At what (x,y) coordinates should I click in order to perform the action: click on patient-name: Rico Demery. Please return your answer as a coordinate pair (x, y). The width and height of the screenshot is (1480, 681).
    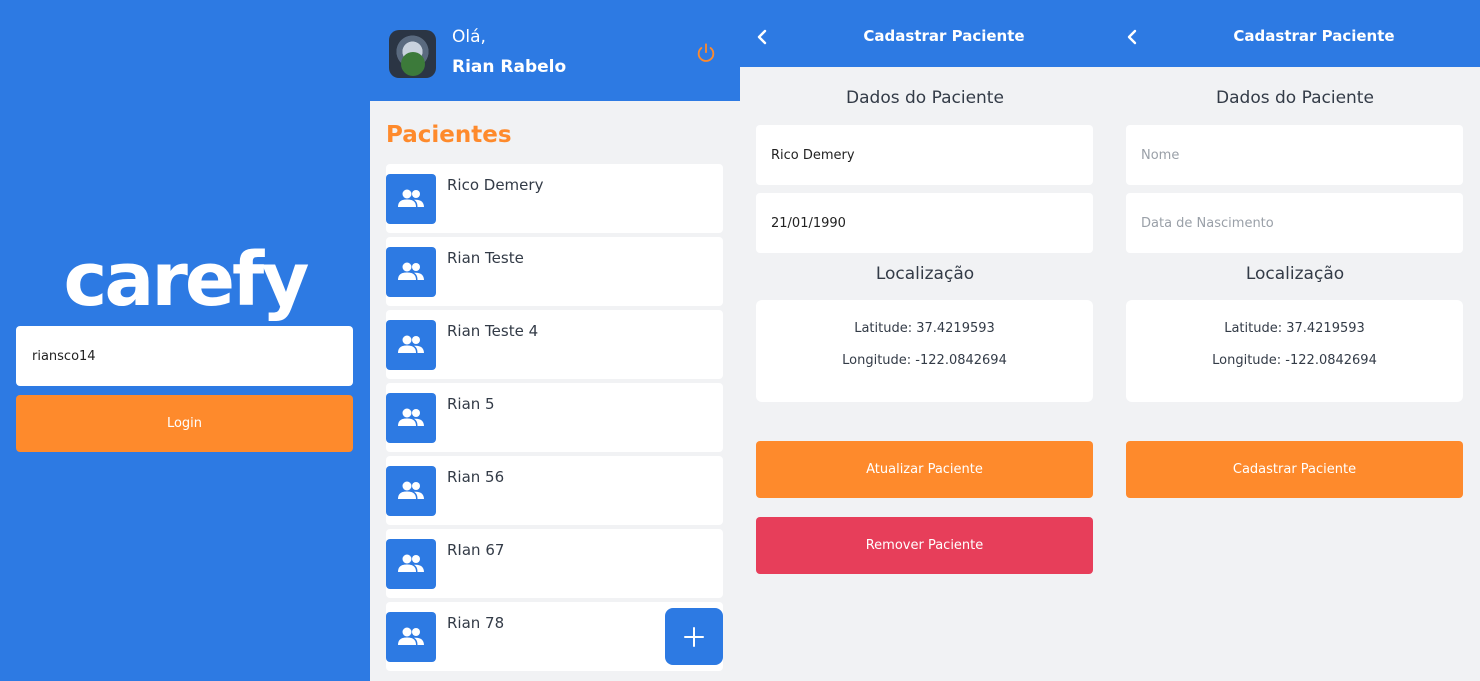
    Looking at the image, I should click on (495, 185).